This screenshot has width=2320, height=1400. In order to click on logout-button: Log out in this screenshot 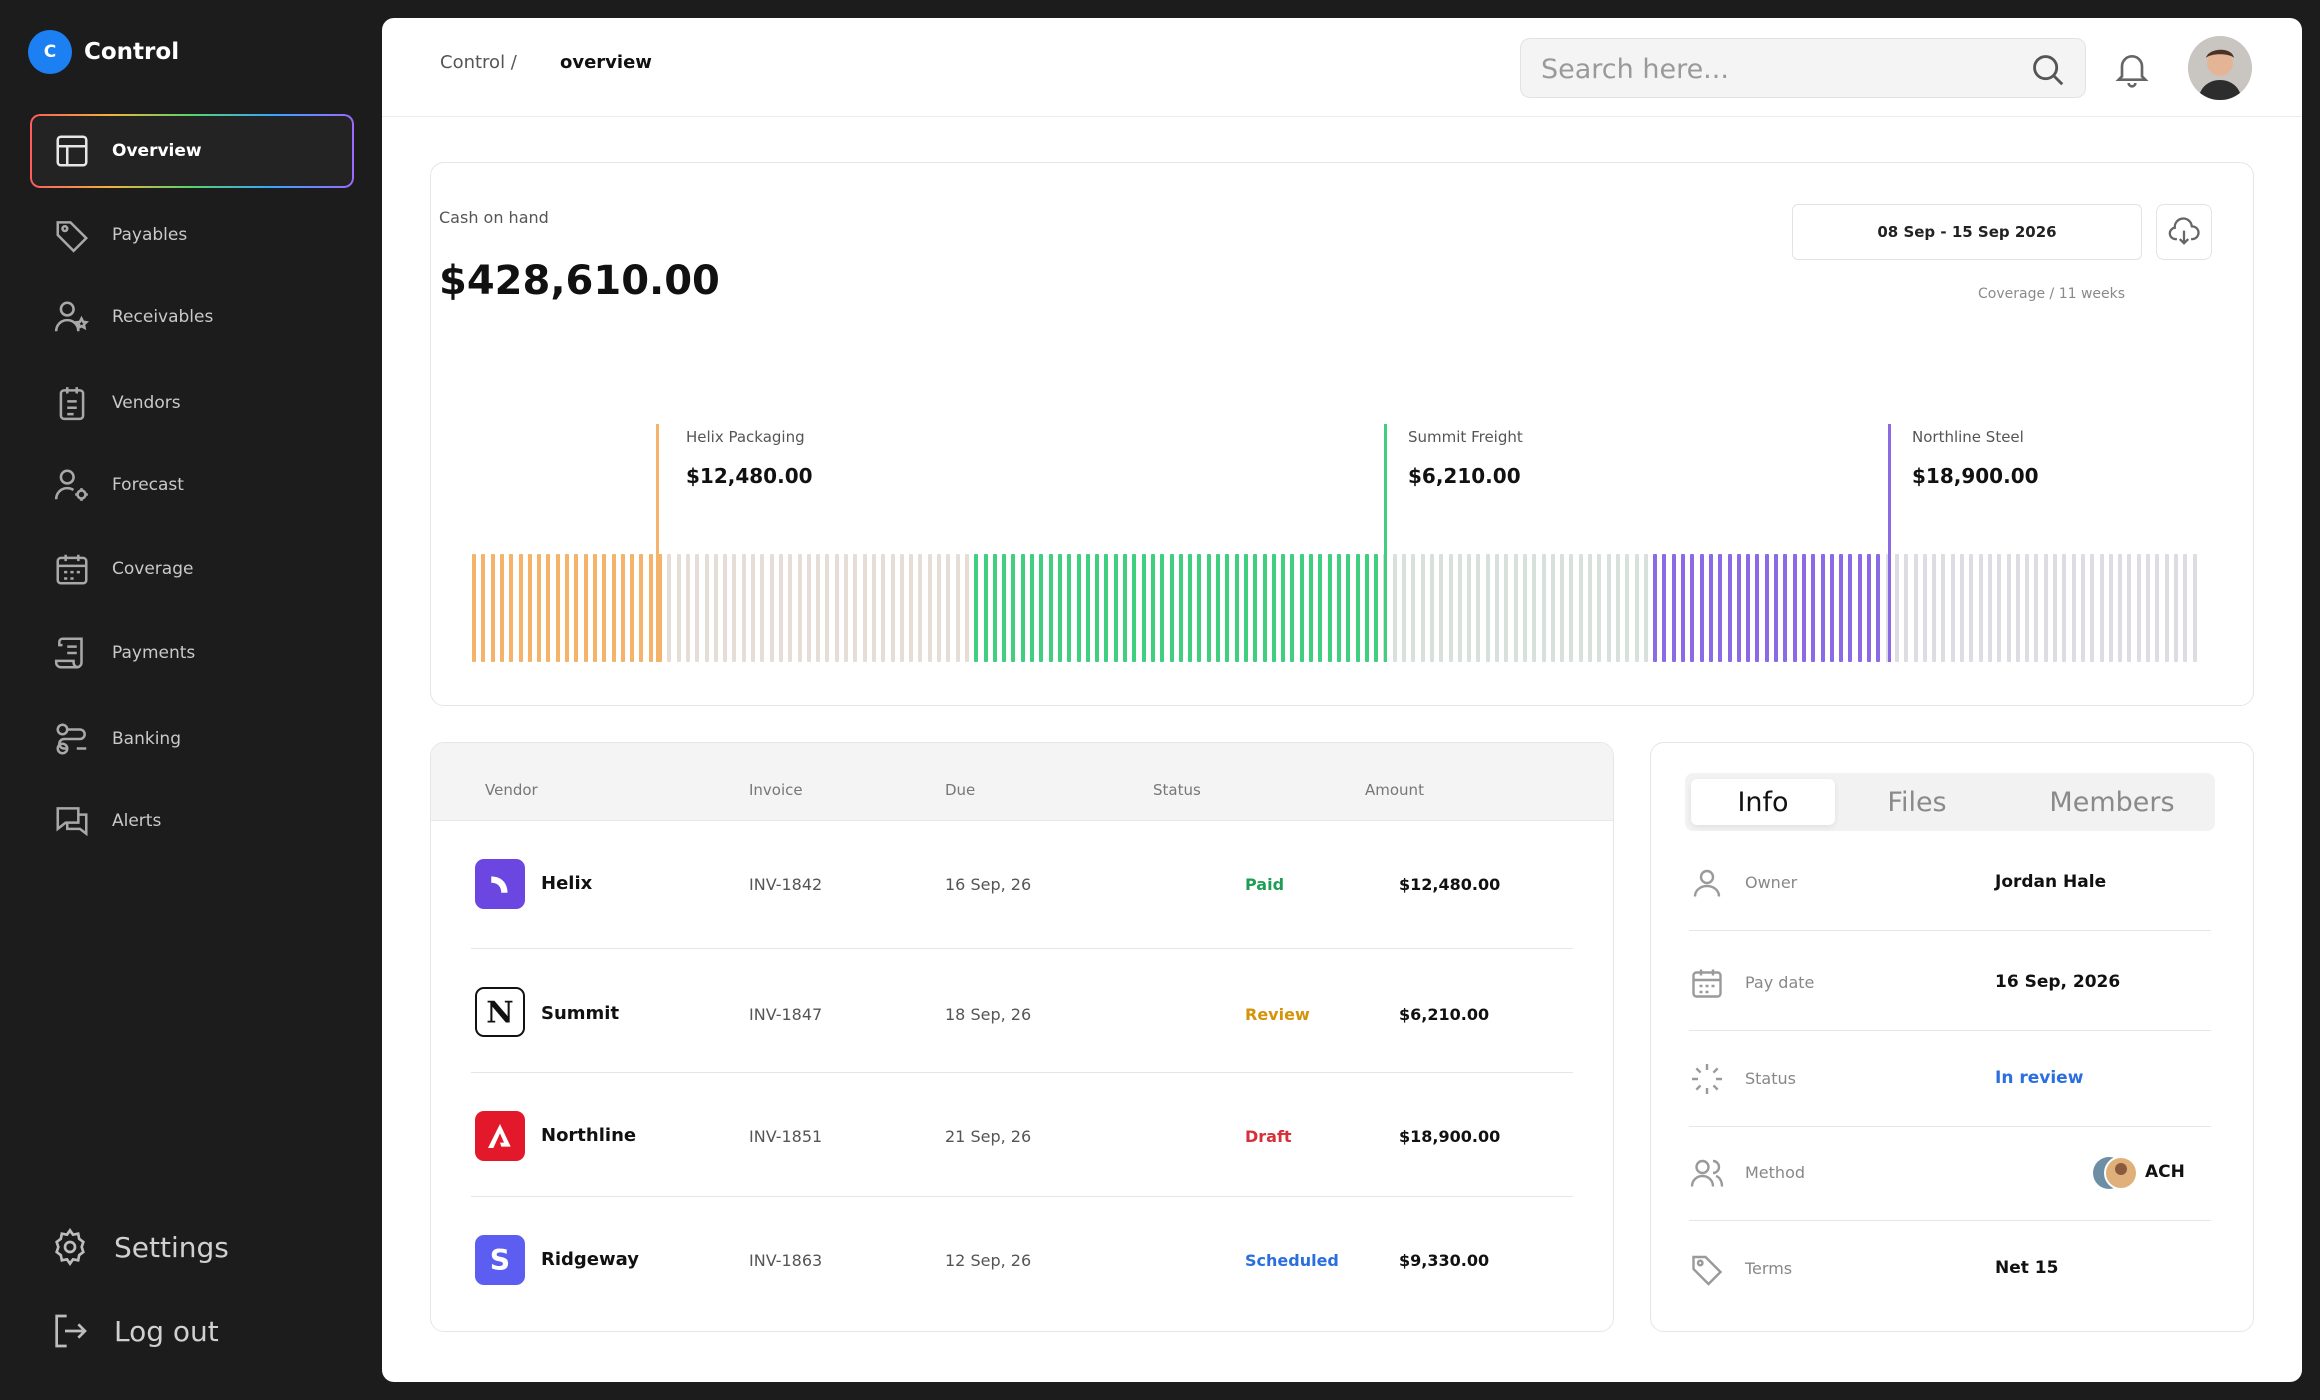, I will do `click(134, 1331)`.